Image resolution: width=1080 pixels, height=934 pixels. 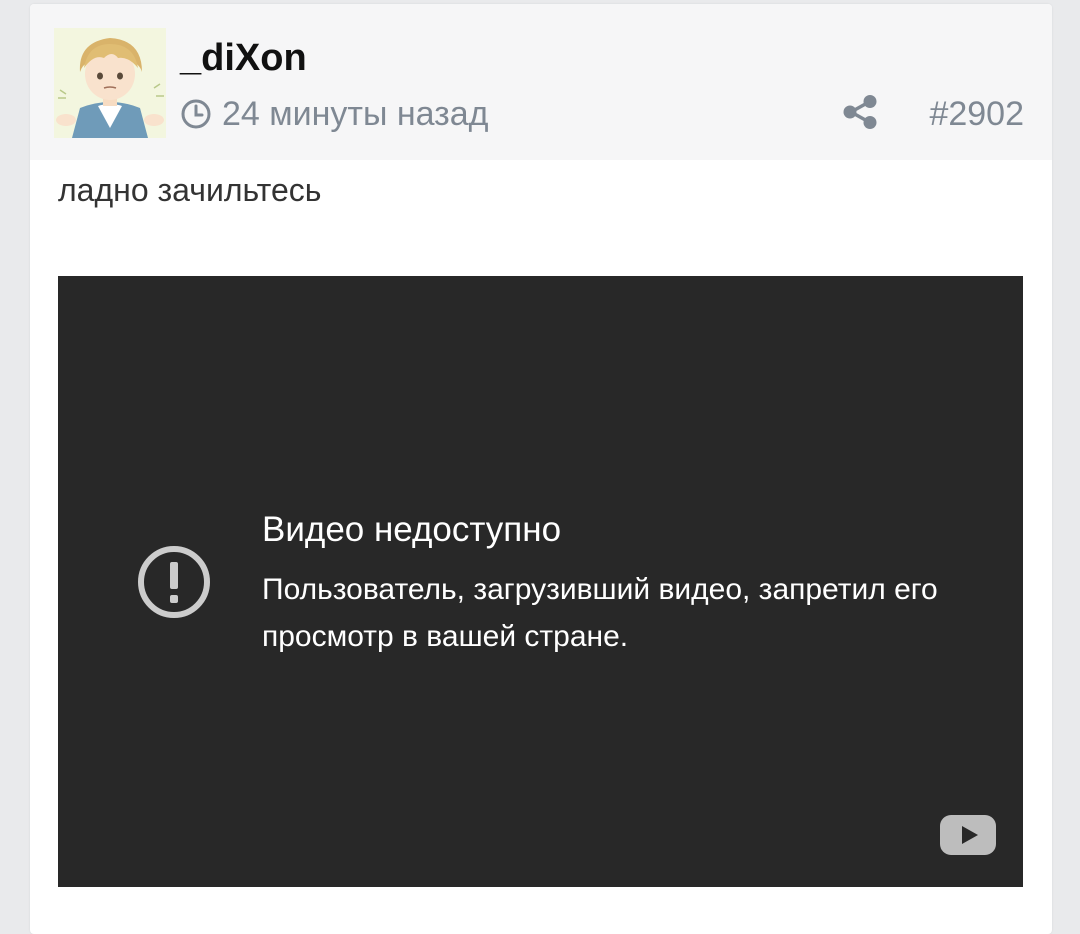 I want to click on post-number-link: #2902, so click(x=976, y=114).